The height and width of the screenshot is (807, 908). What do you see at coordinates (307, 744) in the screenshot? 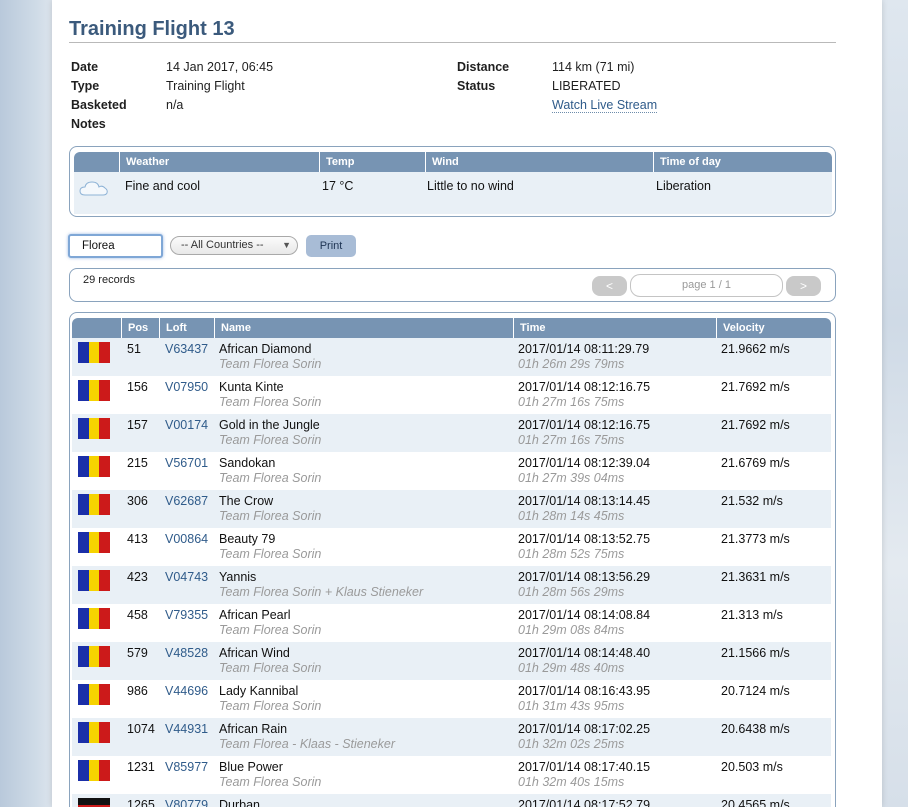
I see `team-name: Team Florea - Klaas - Stieneker` at bounding box center [307, 744].